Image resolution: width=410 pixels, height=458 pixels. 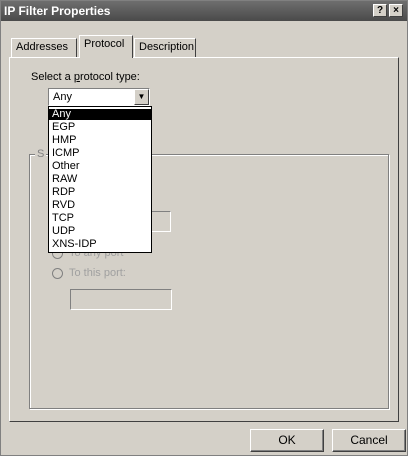 I want to click on help-button: ?, so click(x=380, y=10).